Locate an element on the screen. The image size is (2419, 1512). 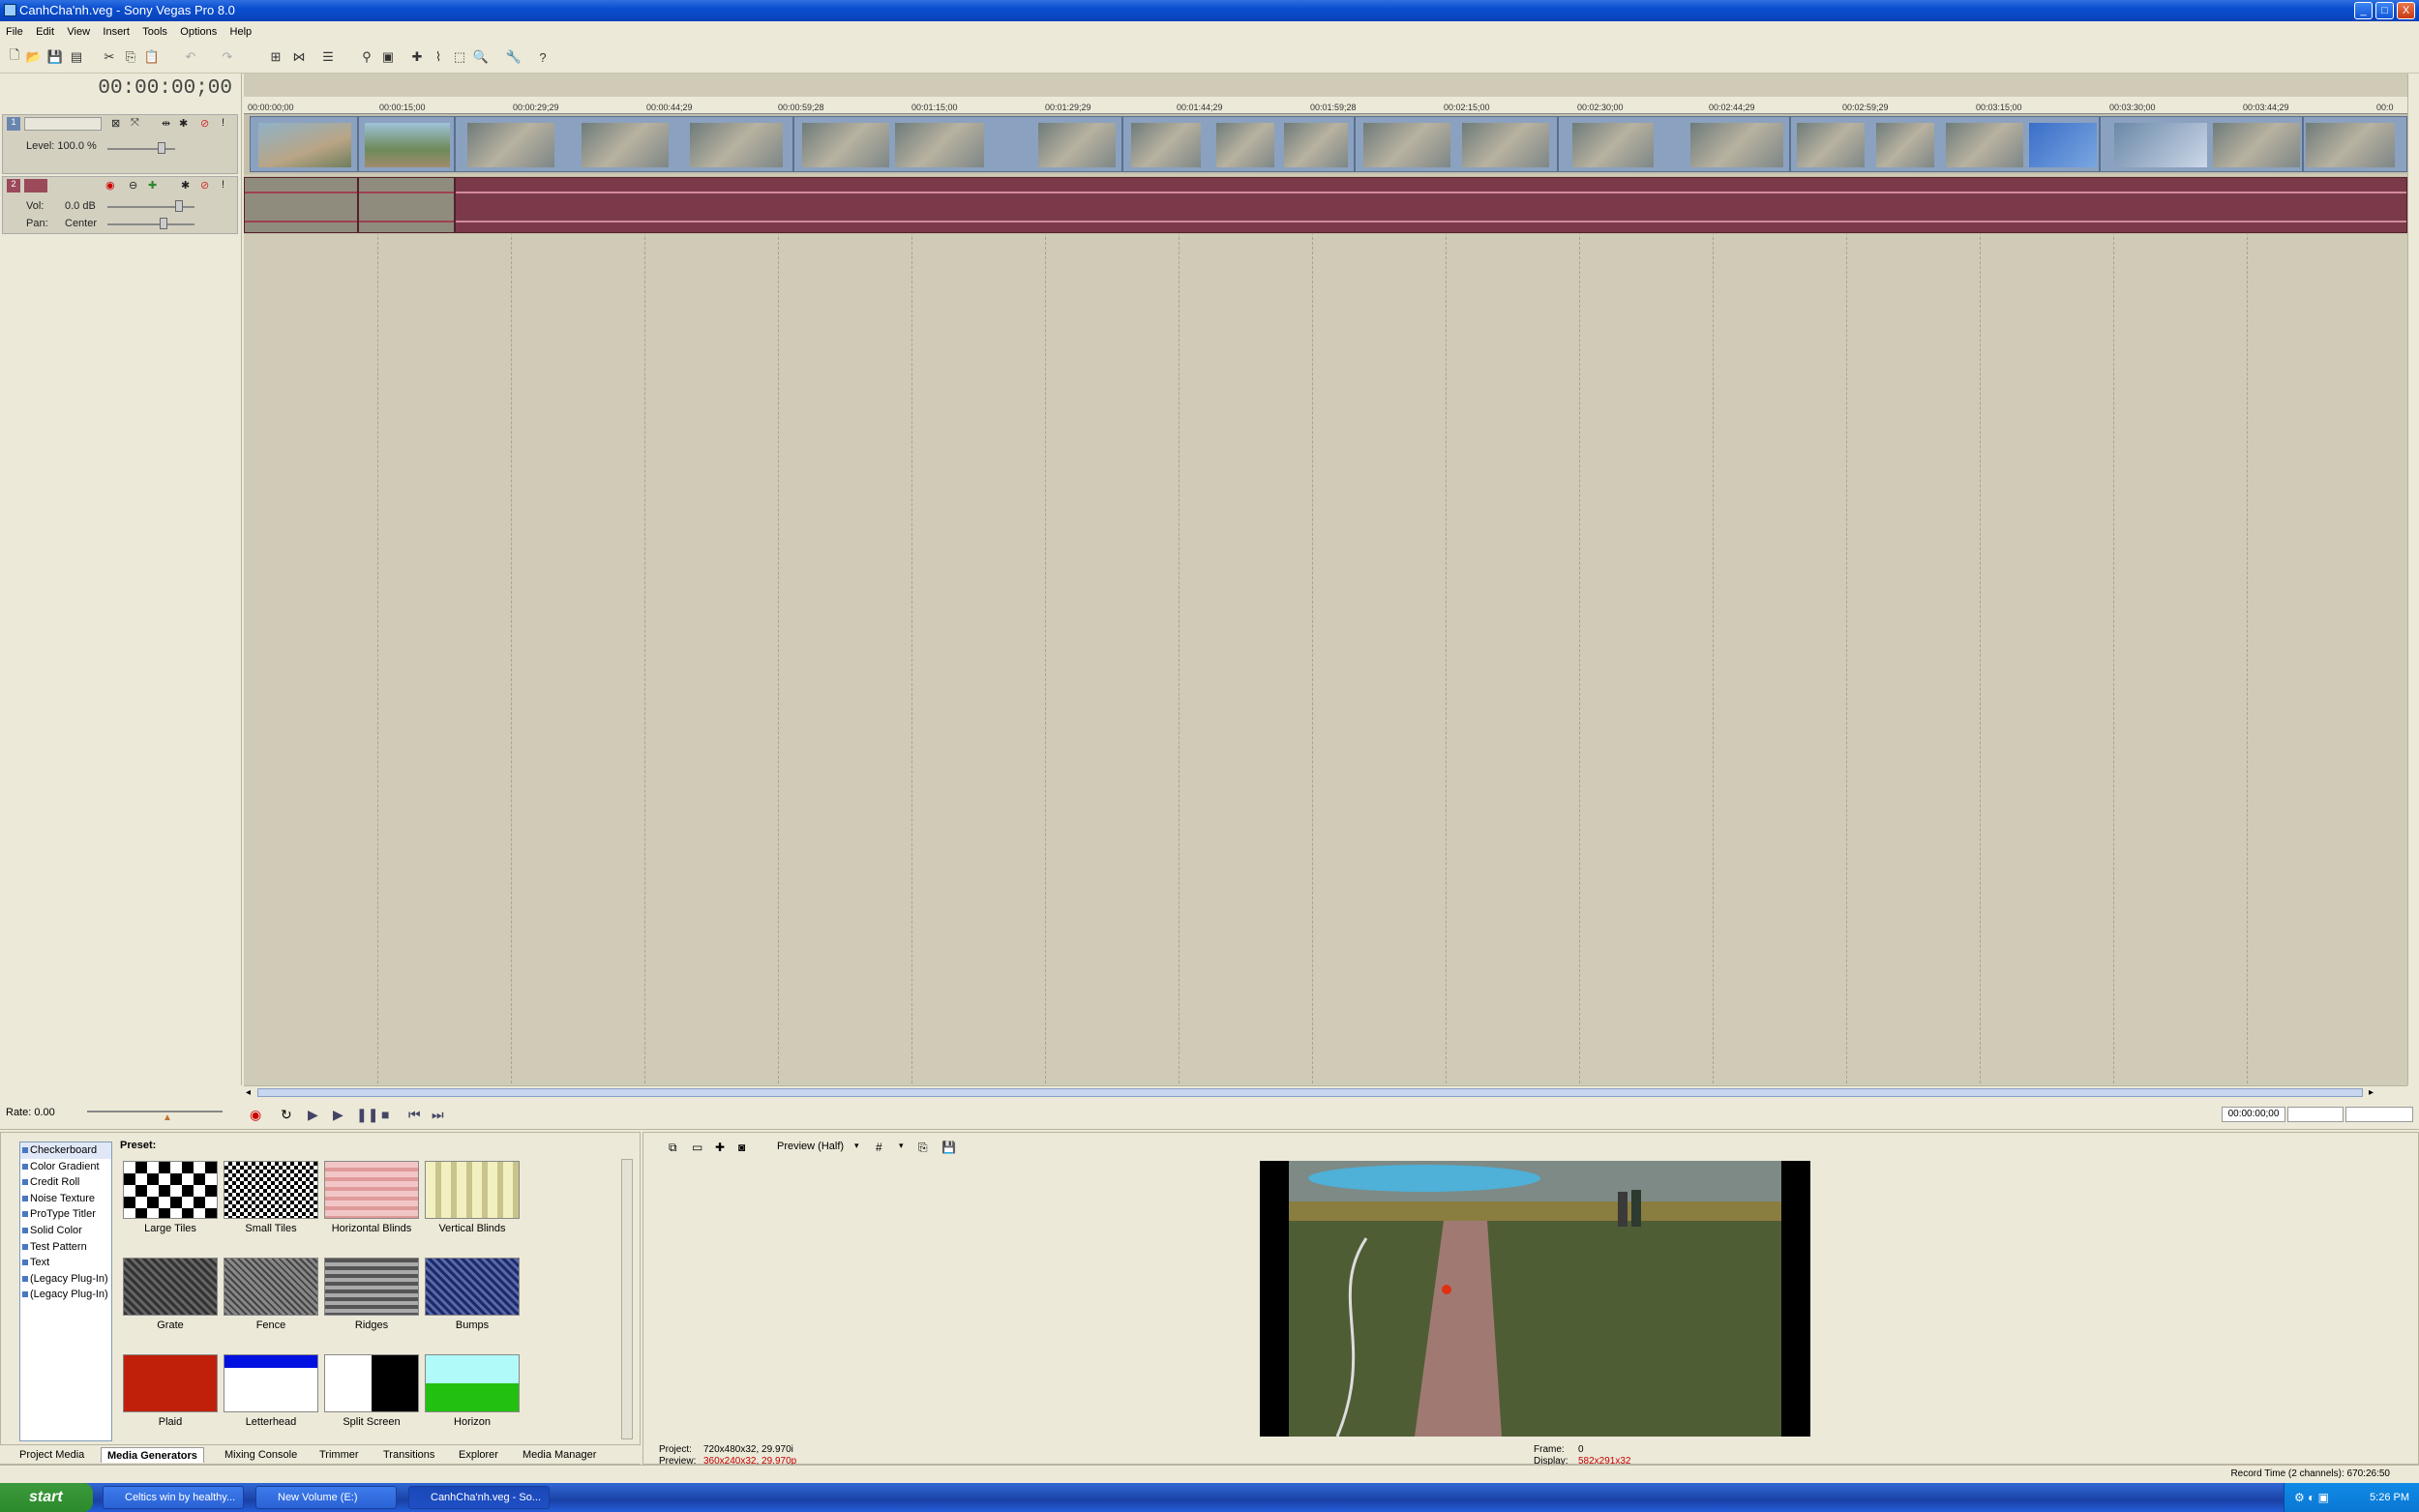
whats-this-help-icon: ? is located at coordinates (543, 57).